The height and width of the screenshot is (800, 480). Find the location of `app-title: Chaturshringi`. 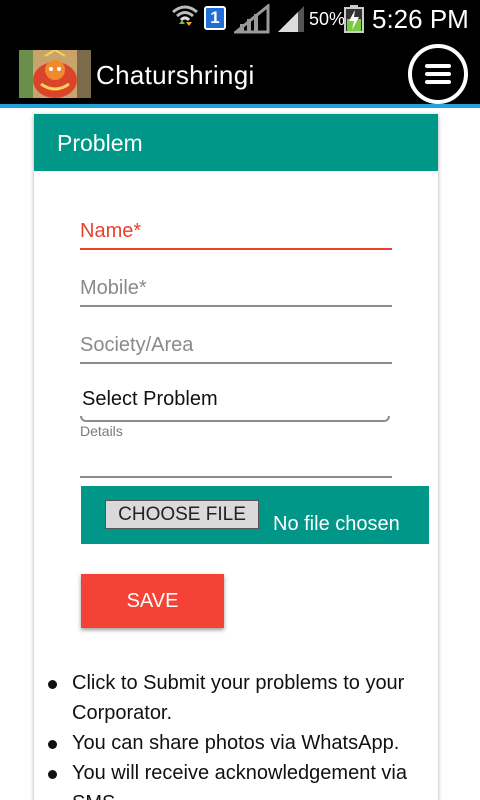

app-title: Chaturshringi is located at coordinates (175, 75).